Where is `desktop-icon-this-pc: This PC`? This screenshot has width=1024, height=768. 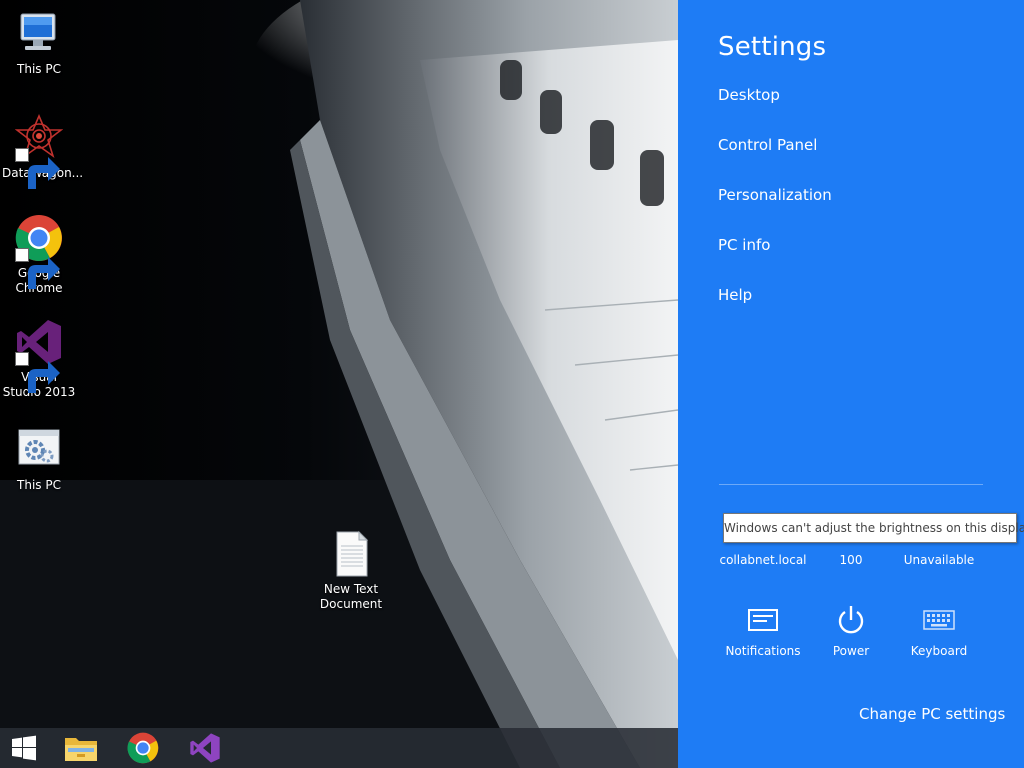 desktop-icon-this-pc: This PC is located at coordinates (39, 43).